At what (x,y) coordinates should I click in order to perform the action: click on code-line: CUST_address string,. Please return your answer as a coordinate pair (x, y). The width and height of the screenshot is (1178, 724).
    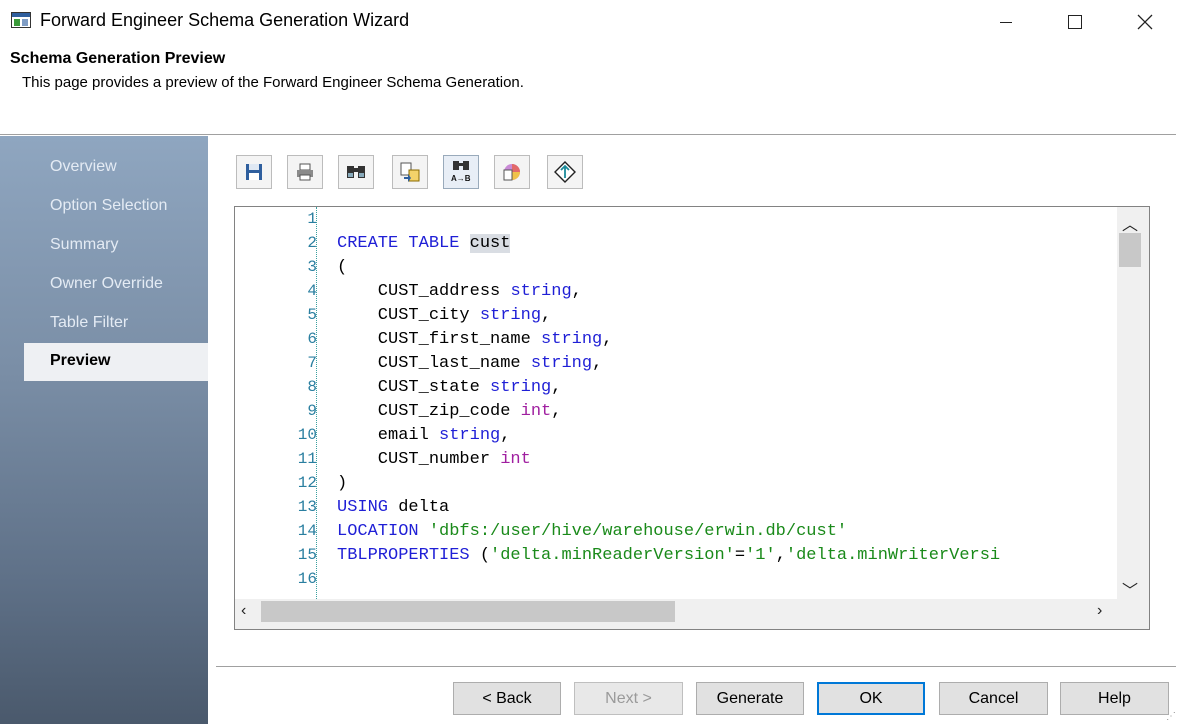
    Looking at the image, I should click on (459, 291).